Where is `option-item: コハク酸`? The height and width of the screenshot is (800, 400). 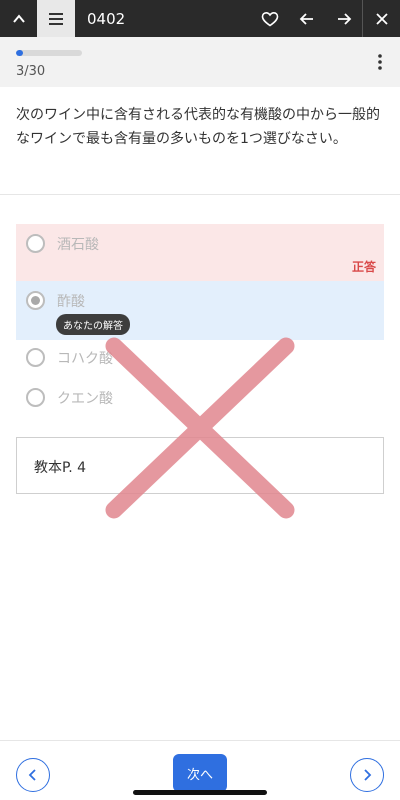 option-item: コハク酸 is located at coordinates (200, 361).